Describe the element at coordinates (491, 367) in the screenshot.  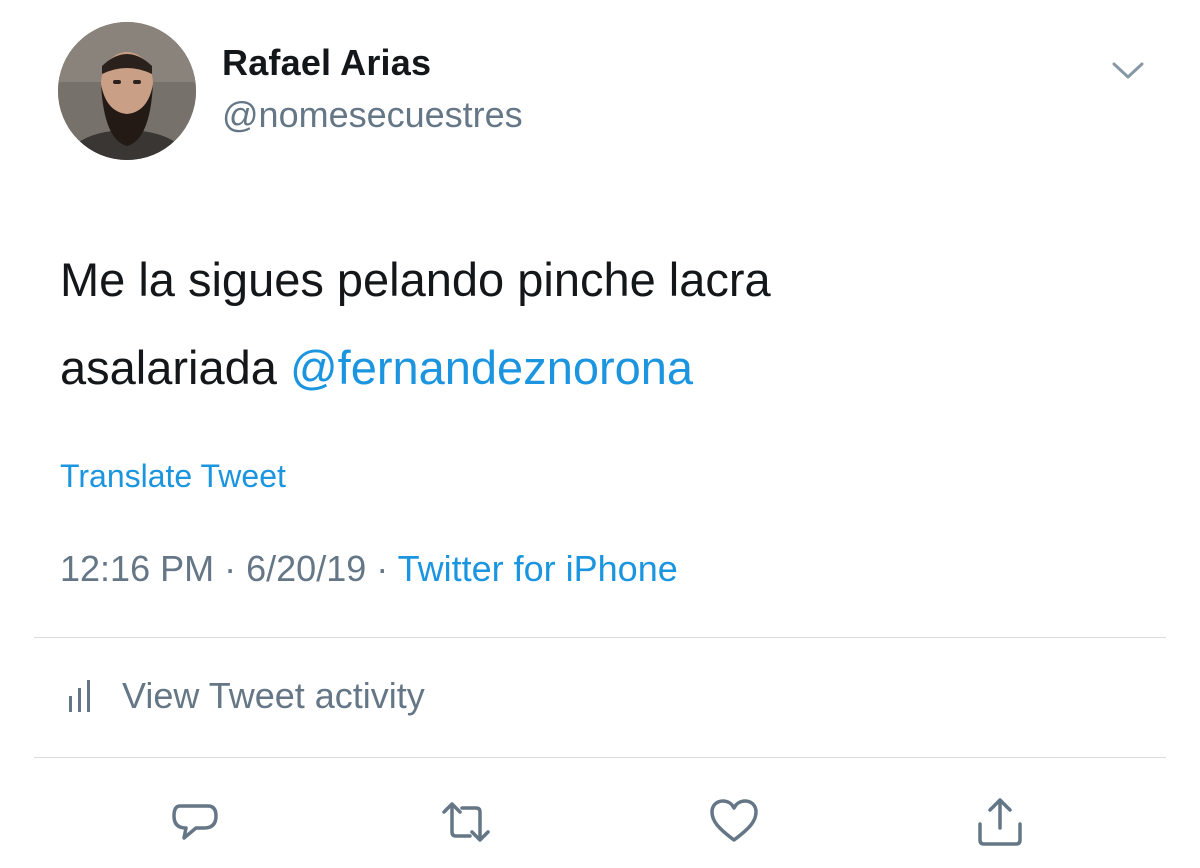
I see `mention-link: @fernandeznorona` at that location.